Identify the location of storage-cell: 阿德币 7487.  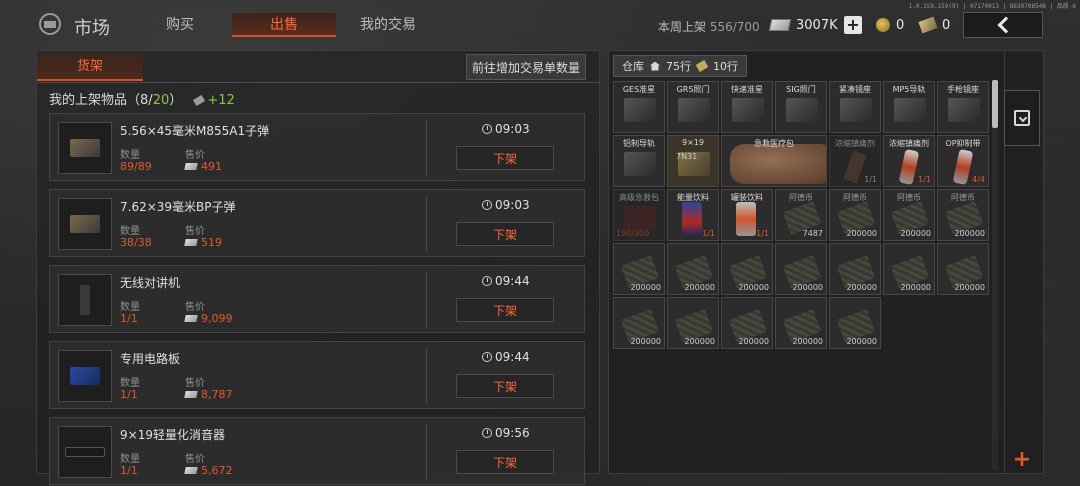
(801, 215).